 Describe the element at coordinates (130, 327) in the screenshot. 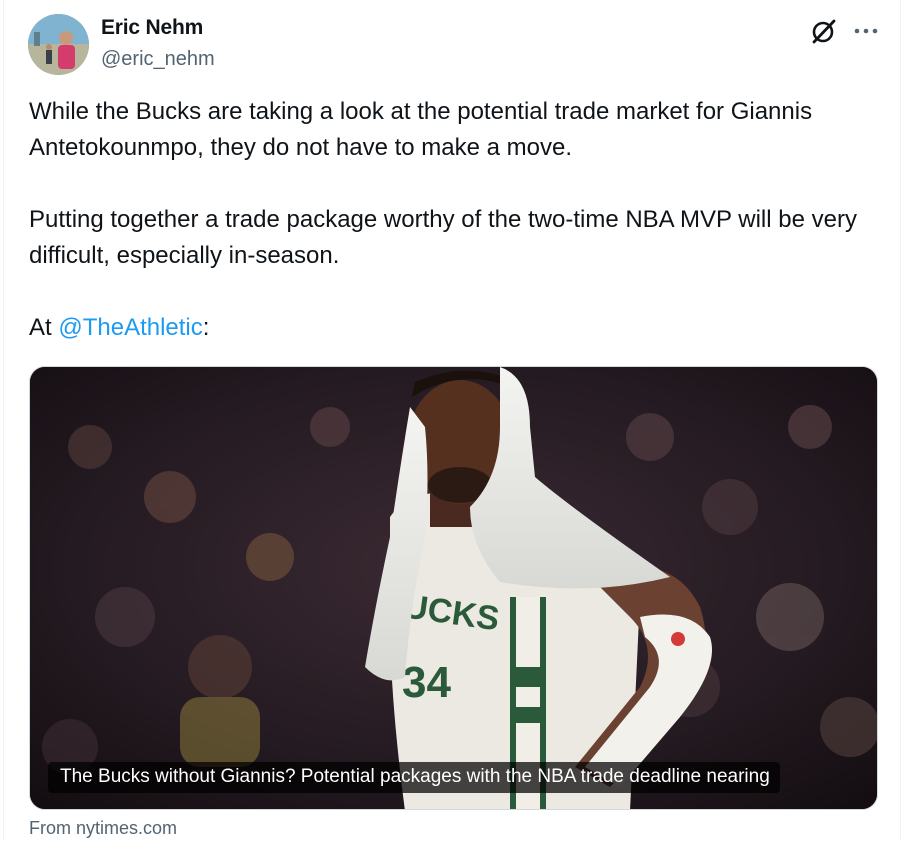

I see `mention-link: @TheAthletic` at that location.